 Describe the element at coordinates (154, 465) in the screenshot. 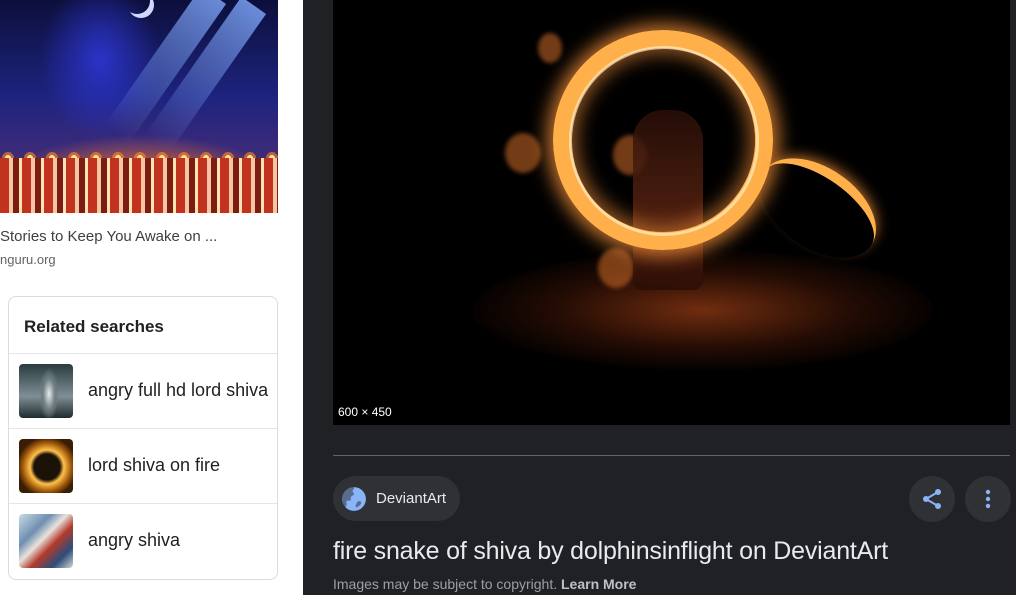

I see `related-search-label: lord shiva on fire` at that location.